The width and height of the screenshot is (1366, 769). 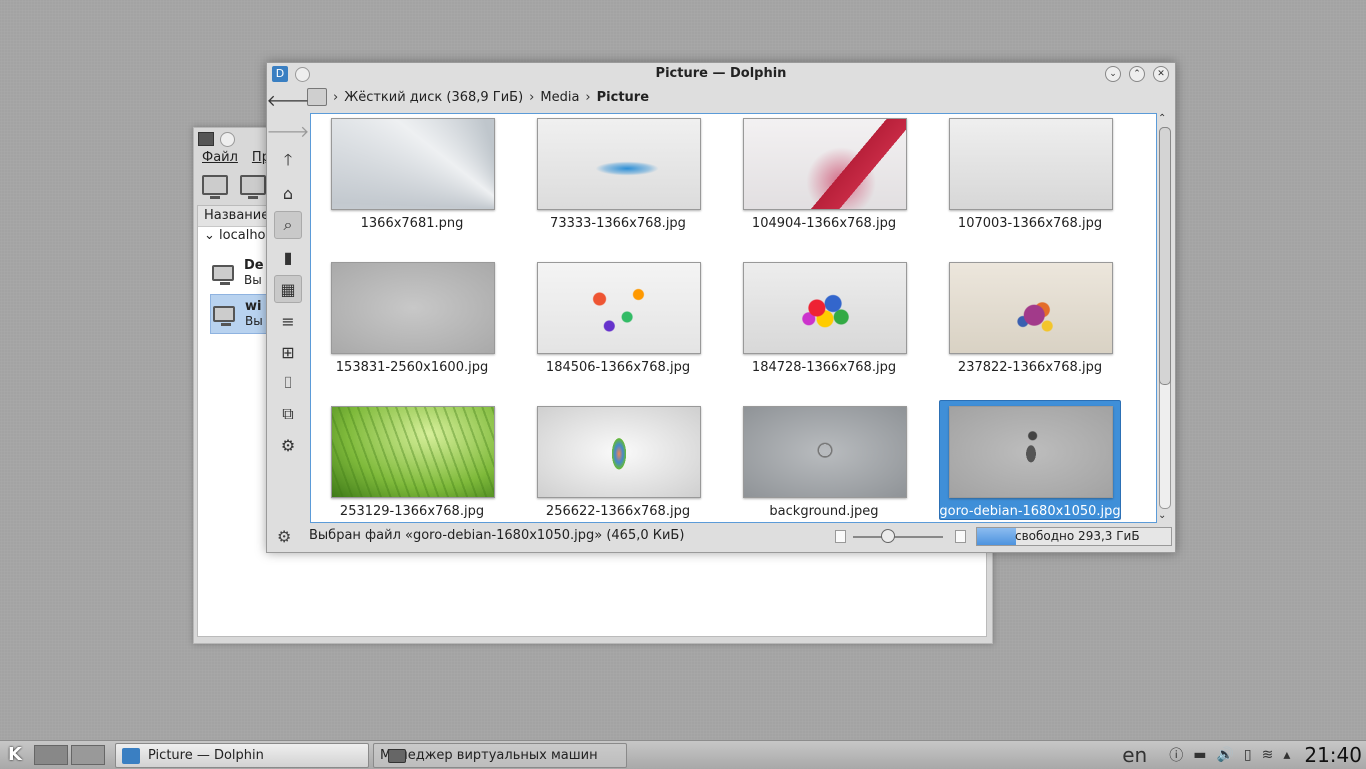 What do you see at coordinates (623, 97) in the screenshot?
I see `breadcrumb-current: Picture` at bounding box center [623, 97].